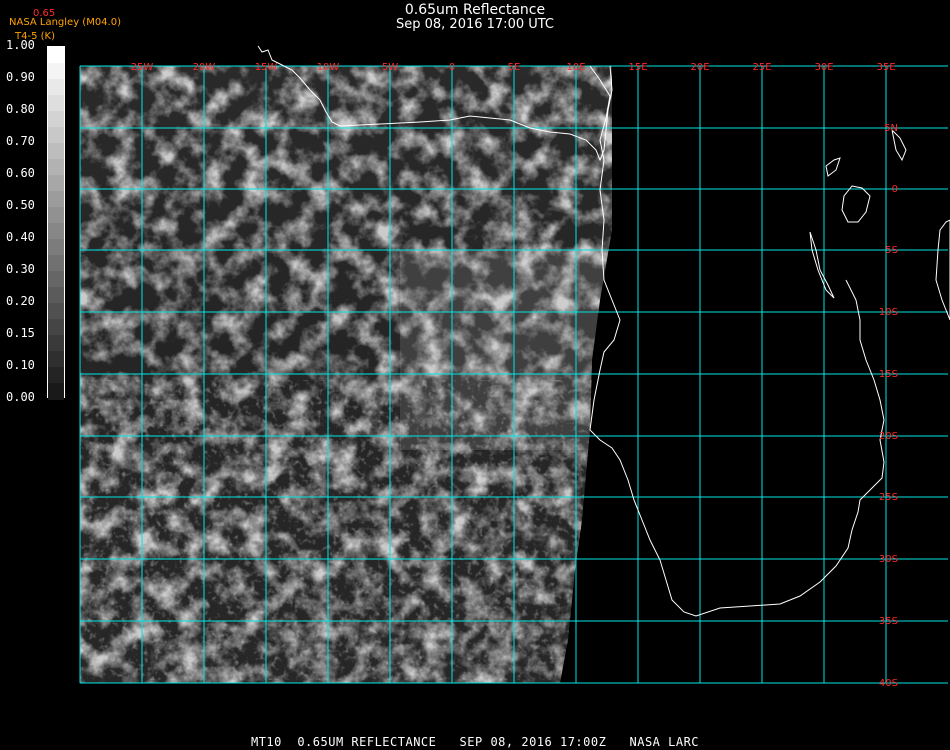 The image size is (950, 750). Describe the element at coordinates (266, 67) in the screenshot. I see `longitude-label: 15W` at that location.